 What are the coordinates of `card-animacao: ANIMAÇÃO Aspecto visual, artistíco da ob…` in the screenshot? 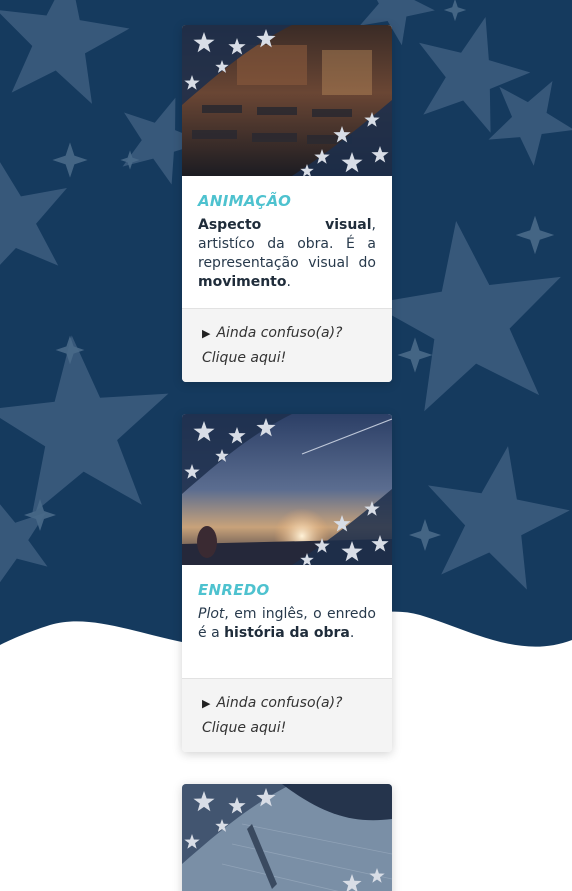 It's located at (287, 203).